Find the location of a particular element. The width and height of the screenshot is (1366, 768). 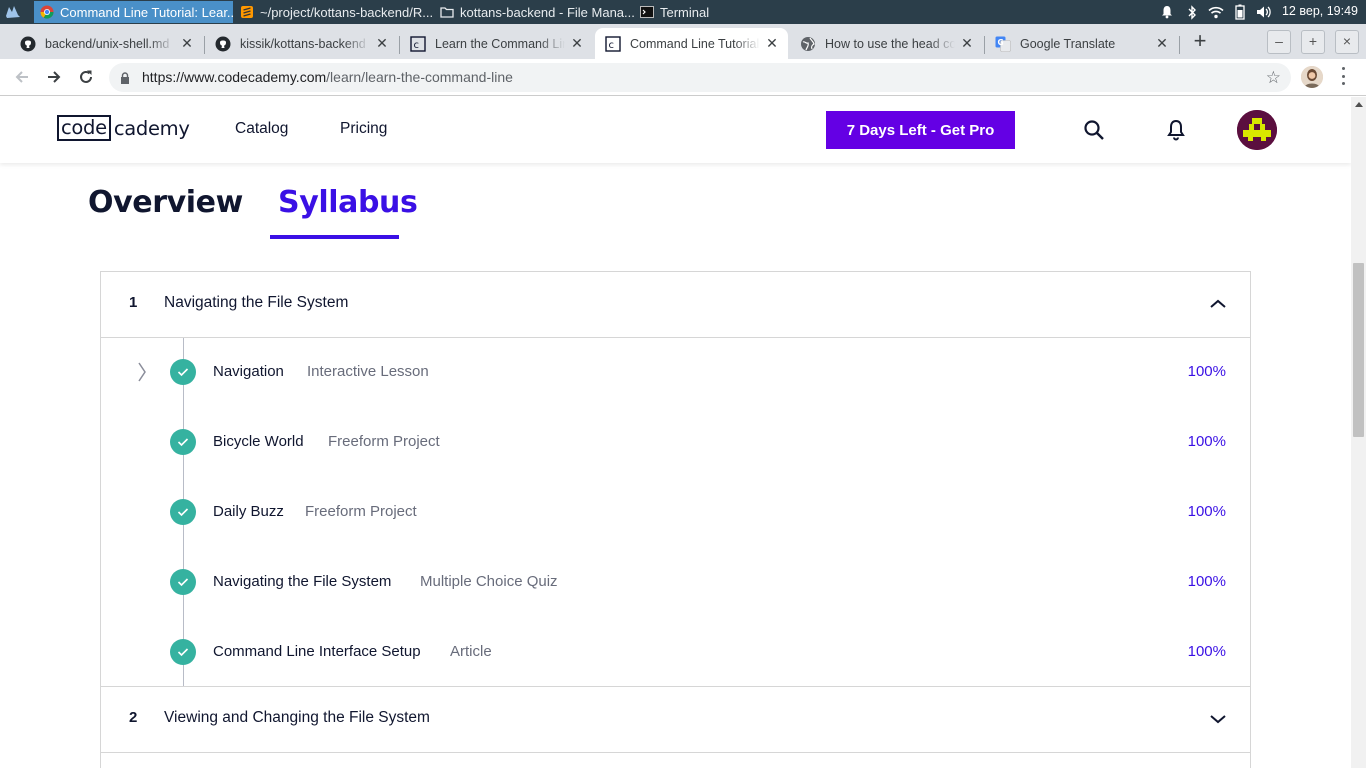

terminal-icon is located at coordinates (647, 12).